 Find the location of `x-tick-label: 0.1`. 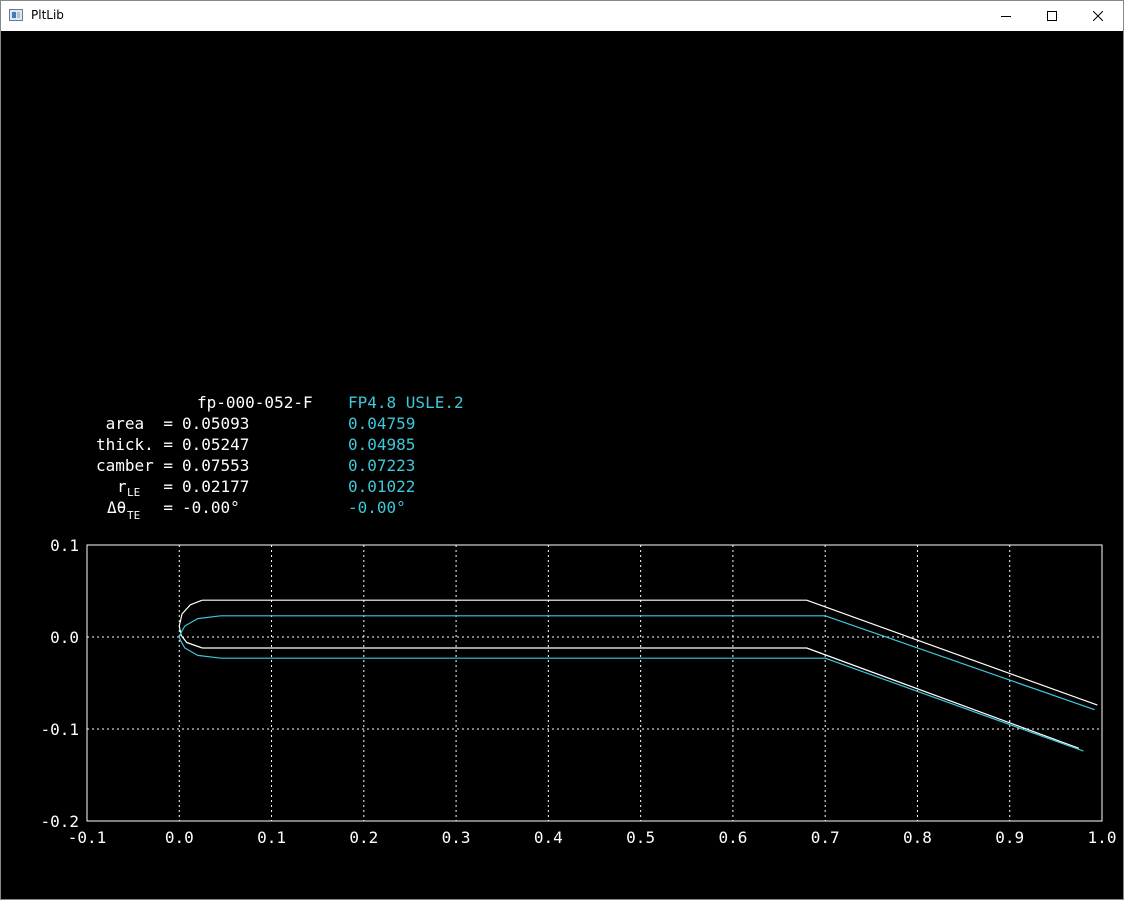

x-tick-label: 0.1 is located at coordinates (271, 837).